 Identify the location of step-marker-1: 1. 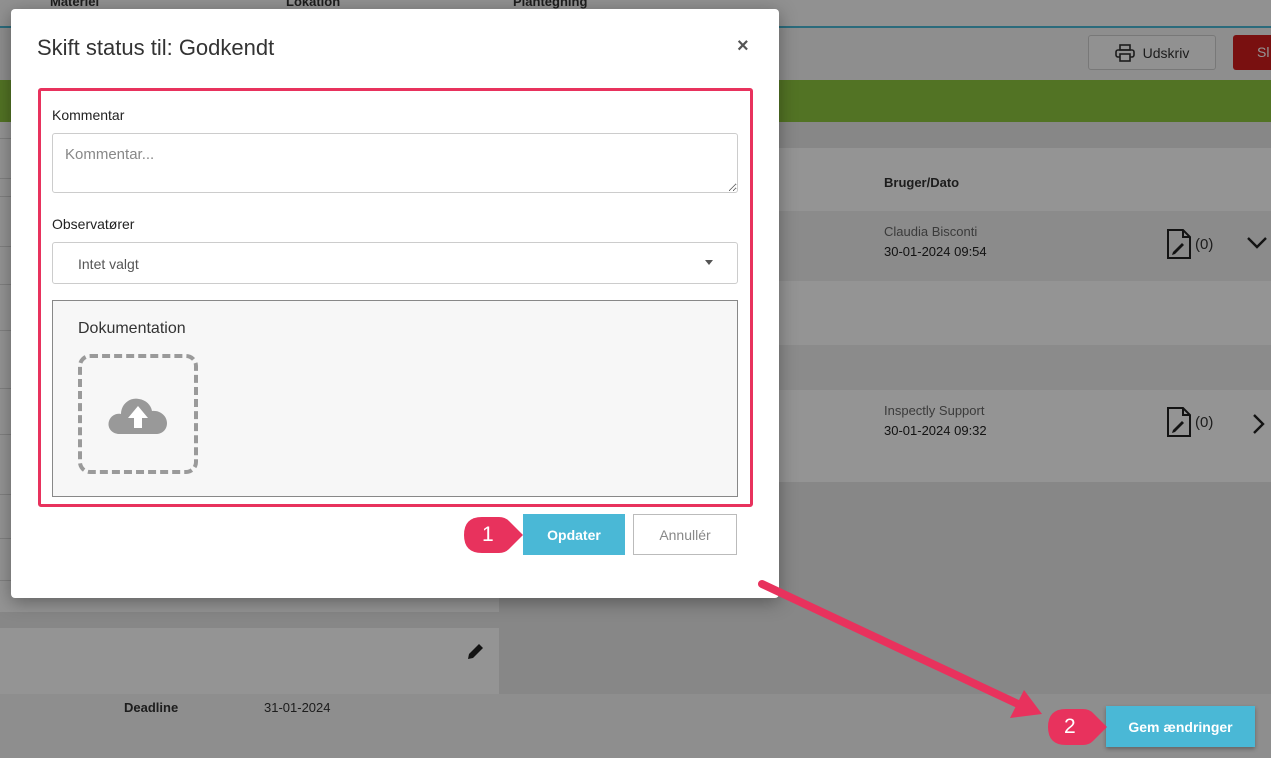
(488, 534).